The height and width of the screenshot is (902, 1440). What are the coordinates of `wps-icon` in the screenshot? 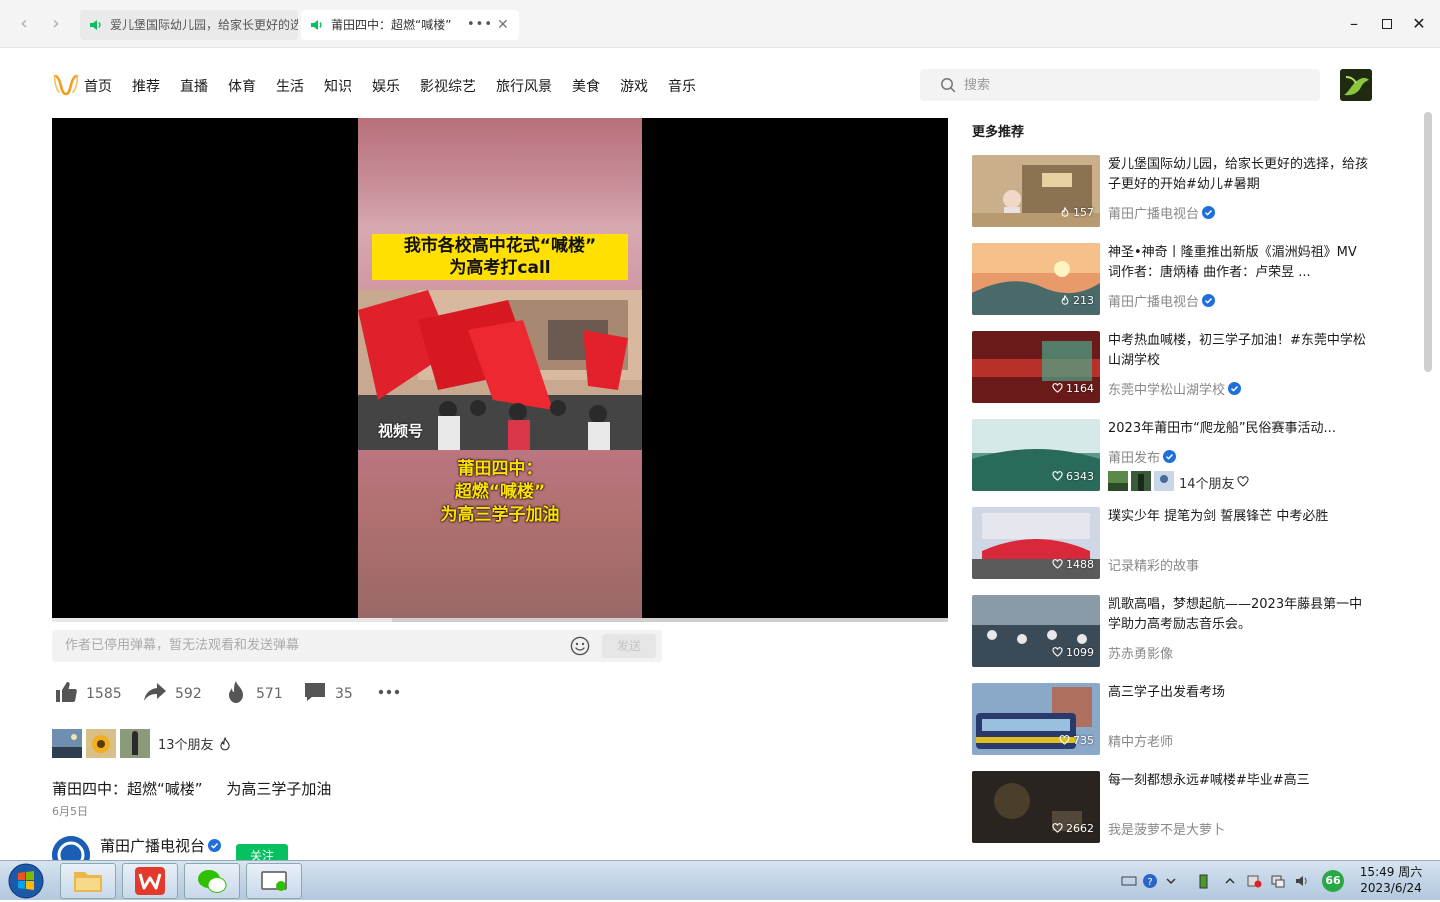 It's located at (150, 881).